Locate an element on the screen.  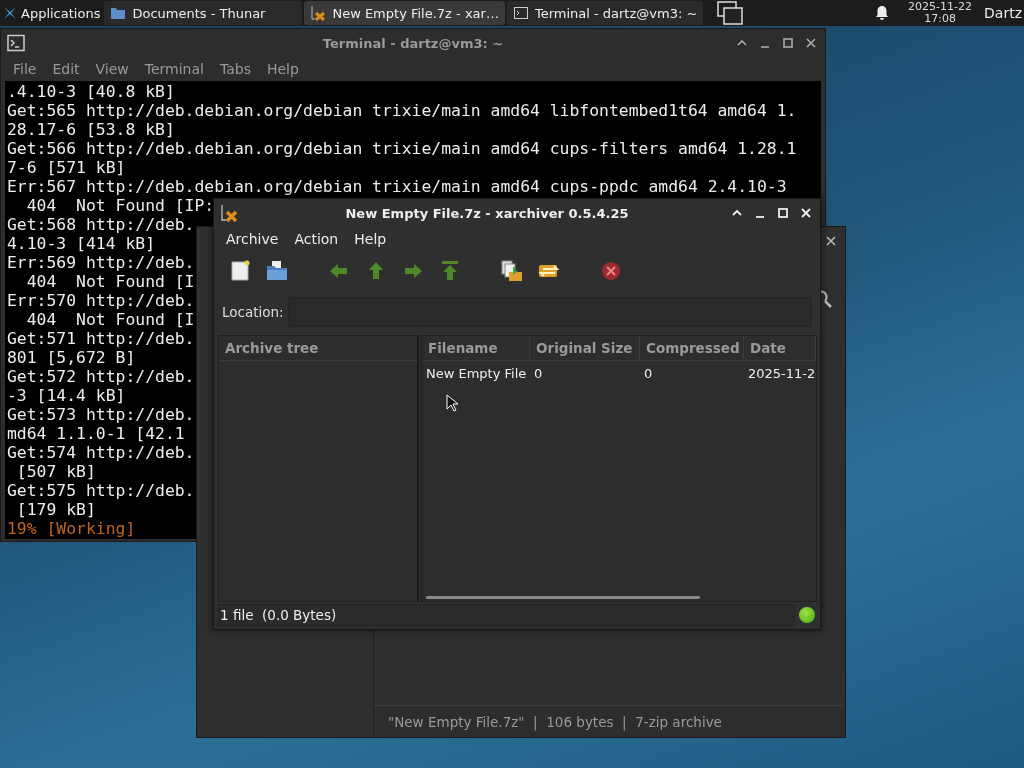
menu-item: Tabs is located at coordinates (235, 69).